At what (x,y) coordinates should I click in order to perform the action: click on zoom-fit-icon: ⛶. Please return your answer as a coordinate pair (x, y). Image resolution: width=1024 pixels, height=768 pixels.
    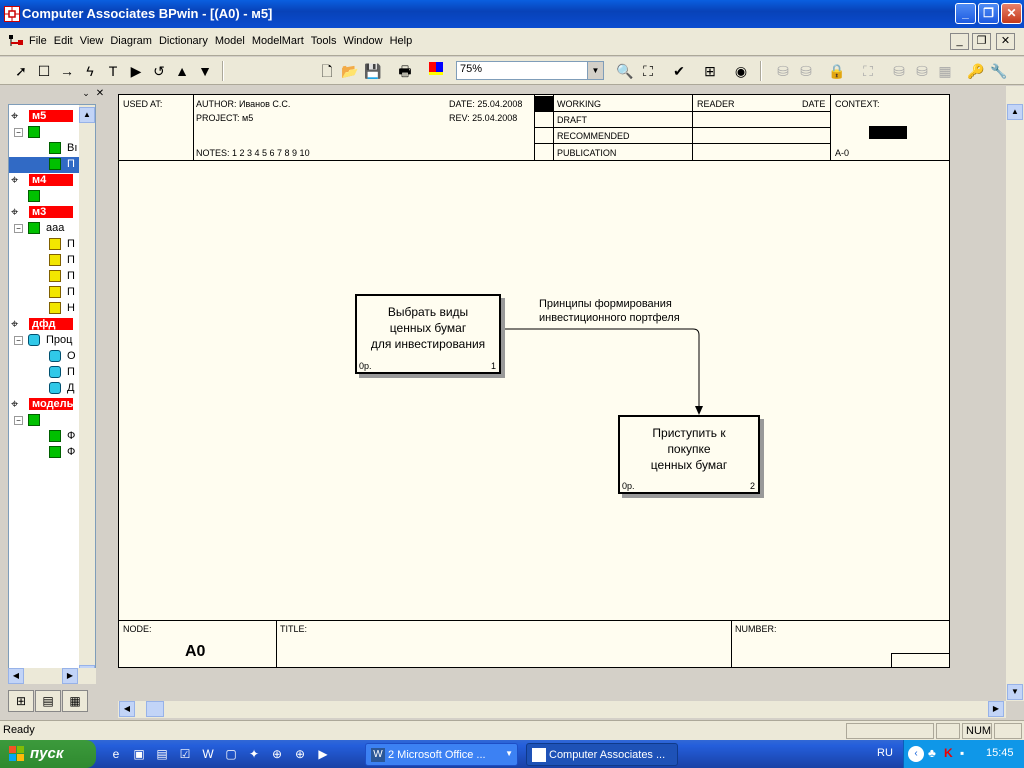
    Looking at the image, I should click on (648, 71).